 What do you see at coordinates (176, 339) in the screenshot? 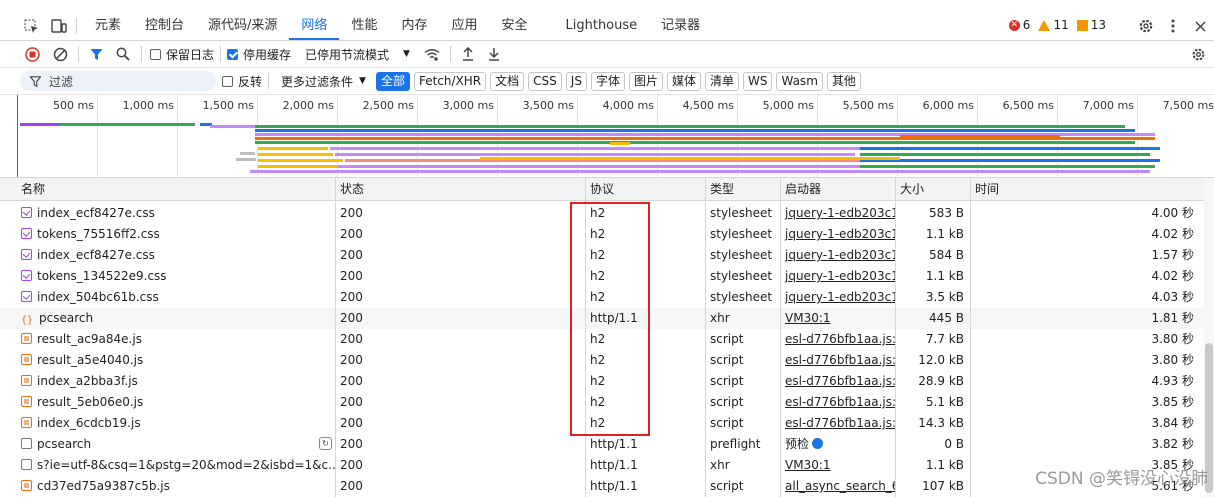
I see `cell-name: result_ac9a84e.js` at bounding box center [176, 339].